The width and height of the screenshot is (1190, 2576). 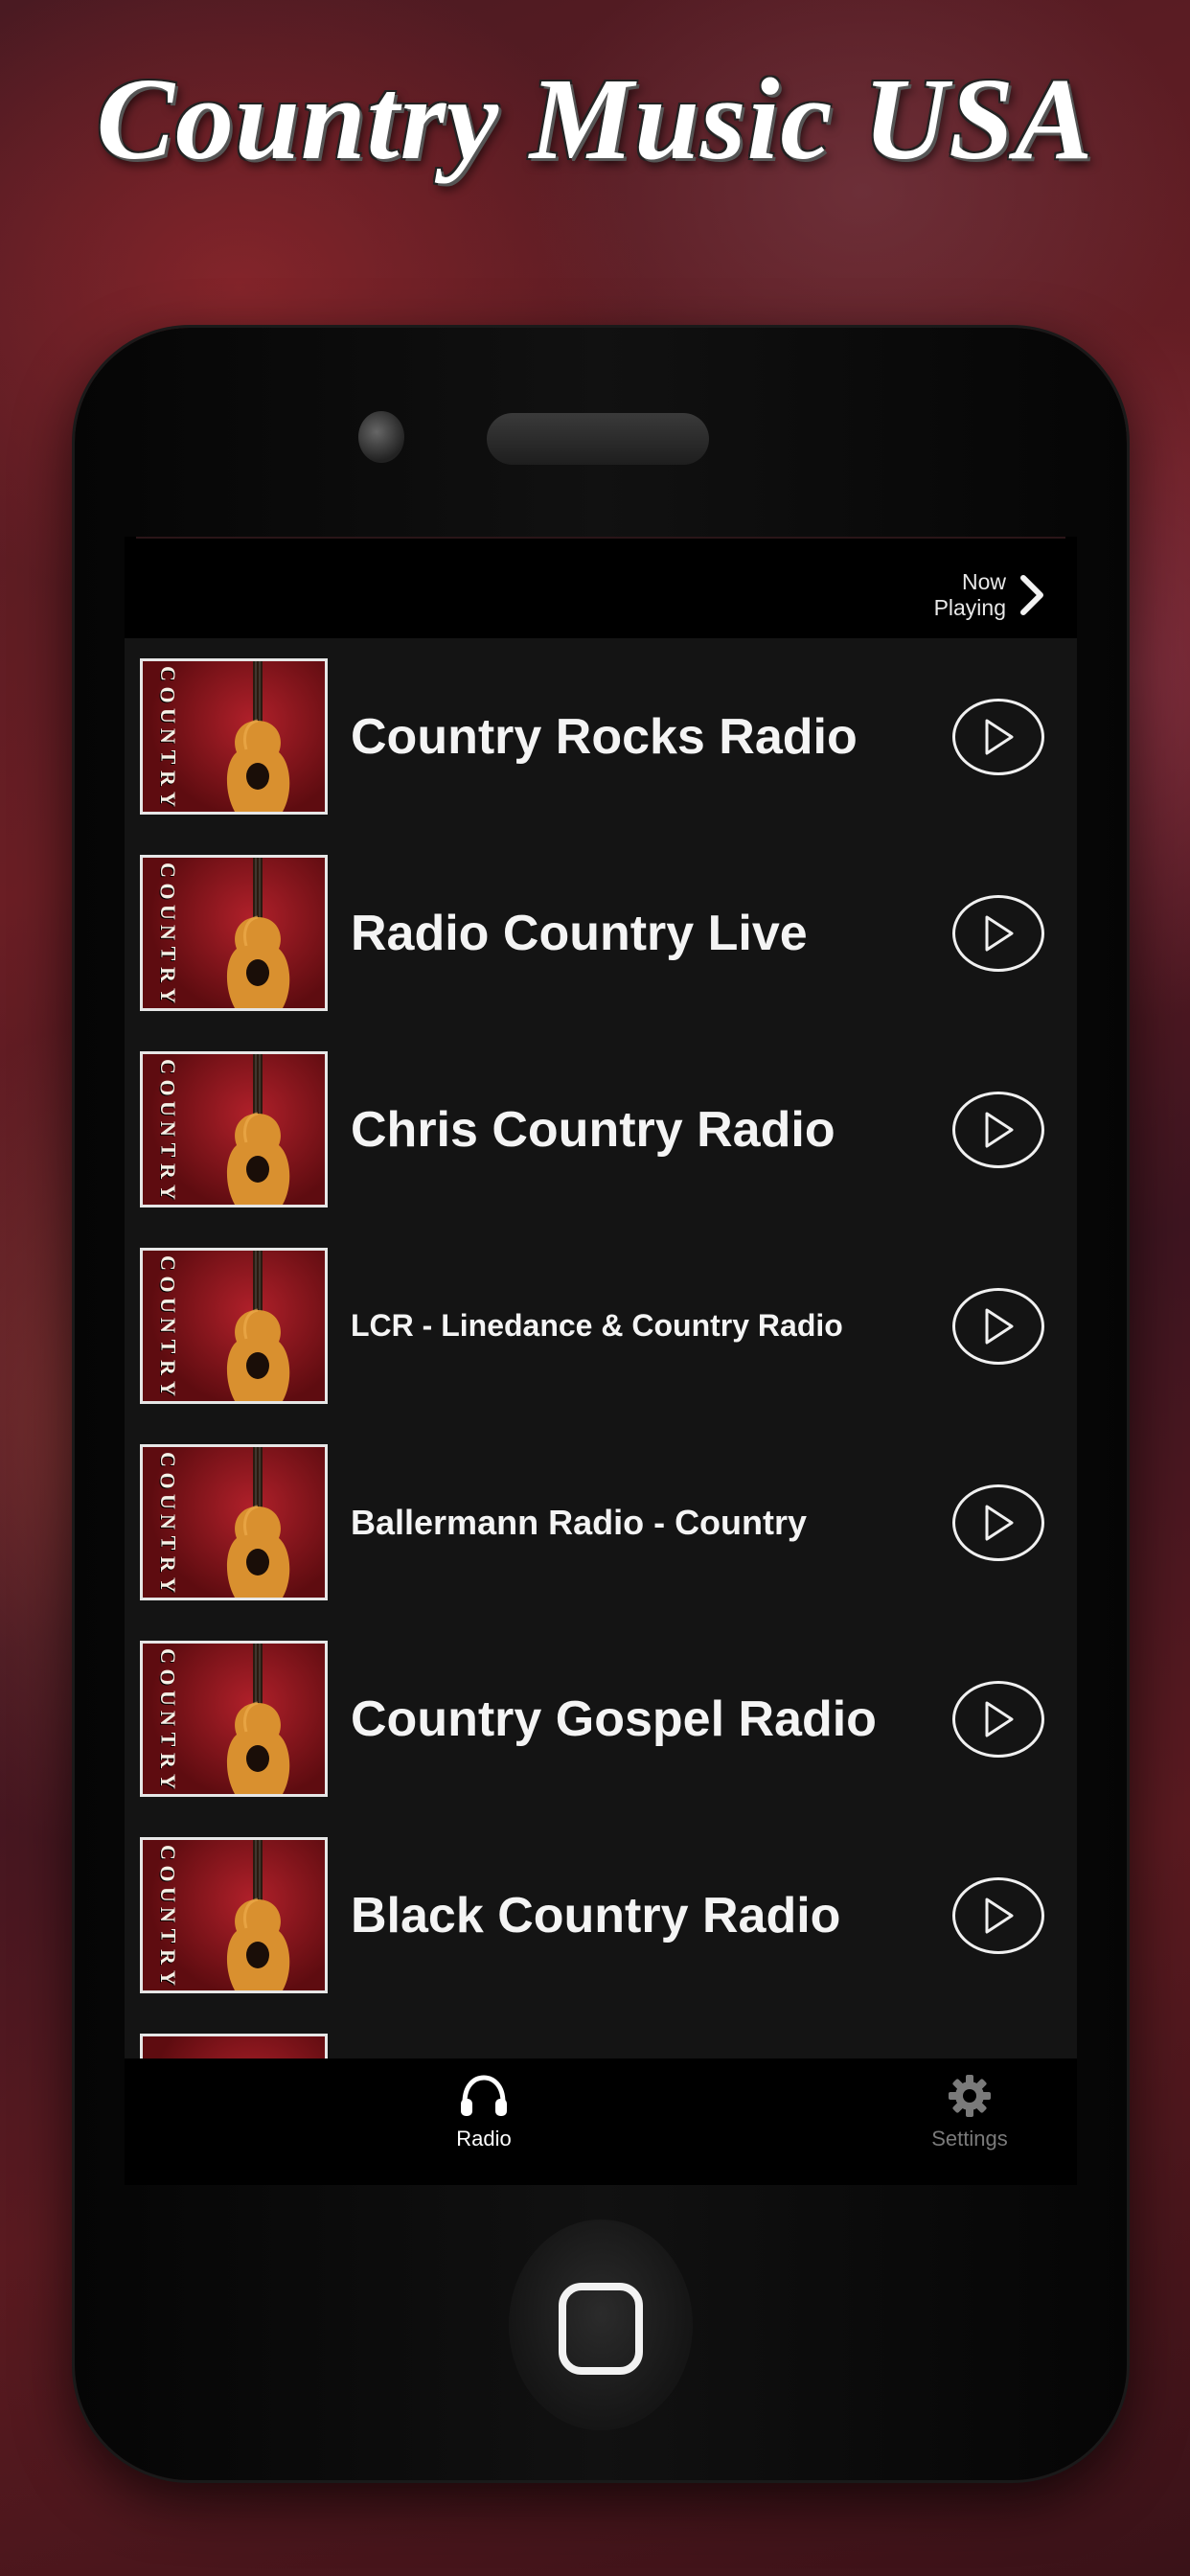 What do you see at coordinates (596, 1915) in the screenshot?
I see `station-name: Black Country Radio` at bounding box center [596, 1915].